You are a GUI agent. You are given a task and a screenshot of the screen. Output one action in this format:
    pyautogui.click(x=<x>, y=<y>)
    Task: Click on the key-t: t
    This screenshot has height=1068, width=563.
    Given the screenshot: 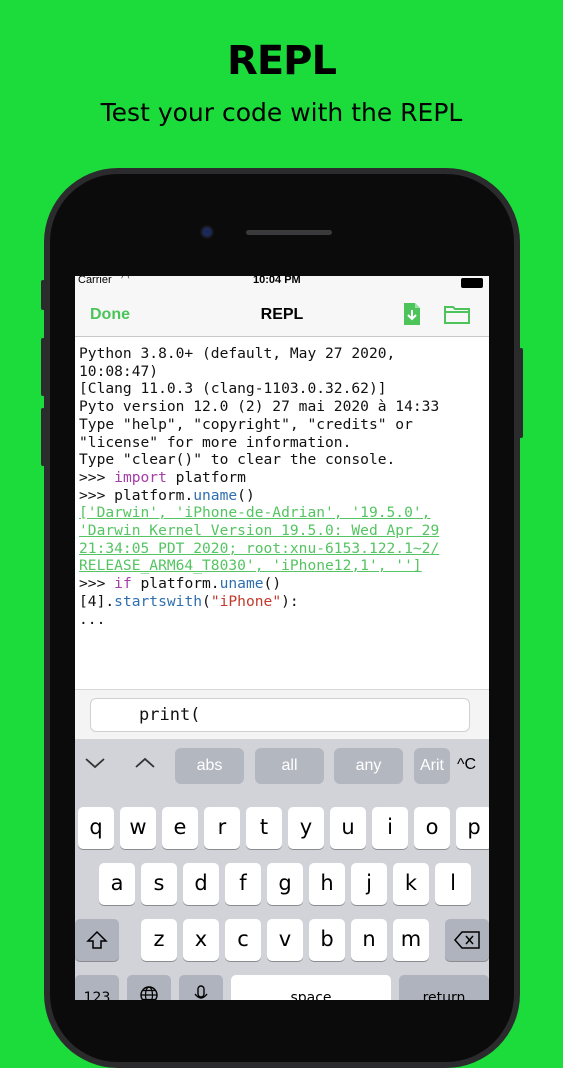 What is the action you would take?
    pyautogui.click(x=264, y=828)
    